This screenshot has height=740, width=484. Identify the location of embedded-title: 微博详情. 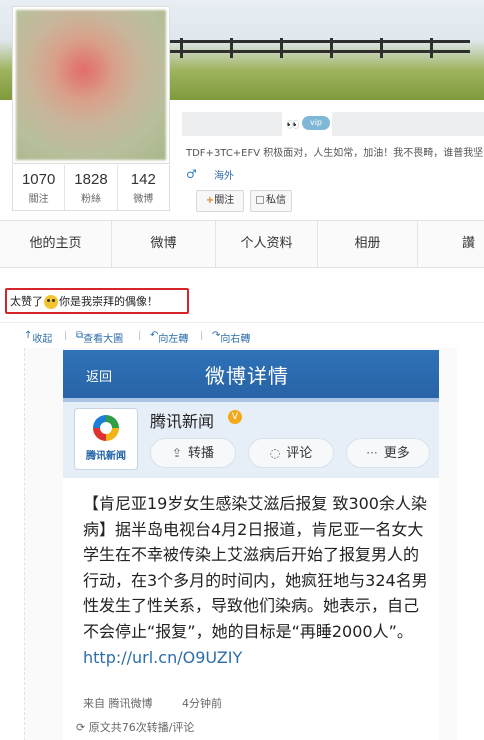
(247, 376).